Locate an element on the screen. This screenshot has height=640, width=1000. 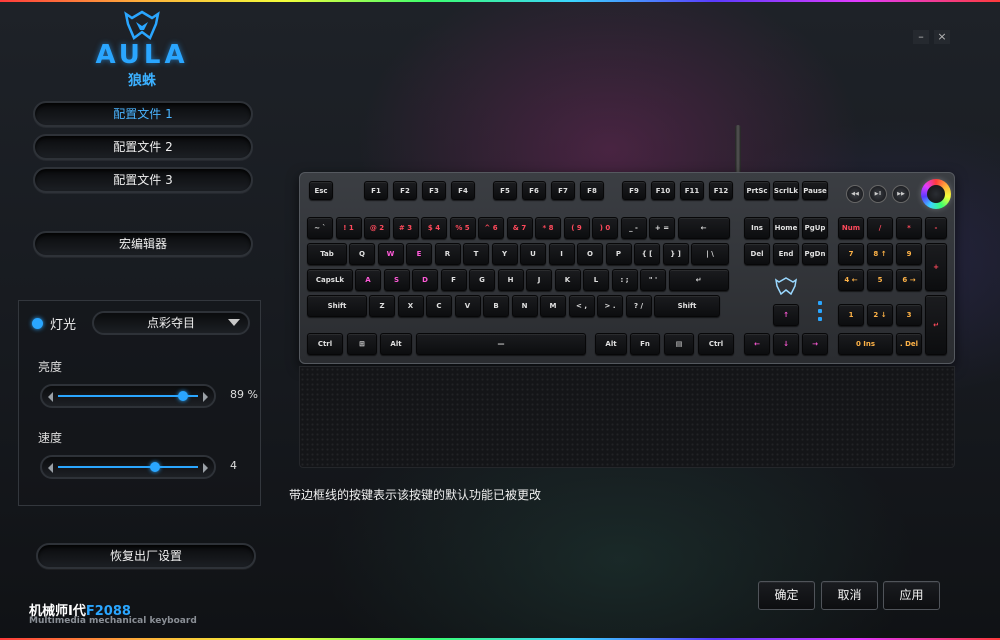
key-number_row-13: ← is located at coordinates (703, 228).